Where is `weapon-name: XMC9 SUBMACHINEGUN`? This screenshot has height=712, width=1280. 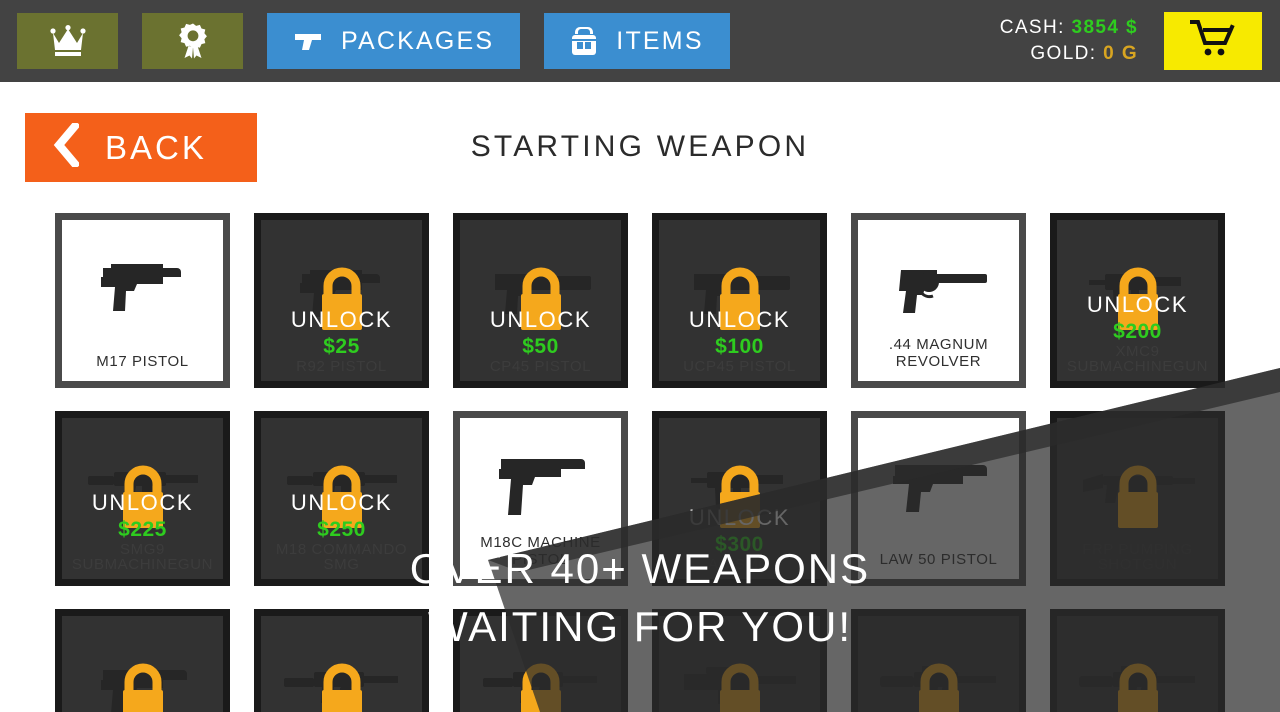
weapon-name: XMC9 SUBMACHINEGUN is located at coordinates (1137, 359).